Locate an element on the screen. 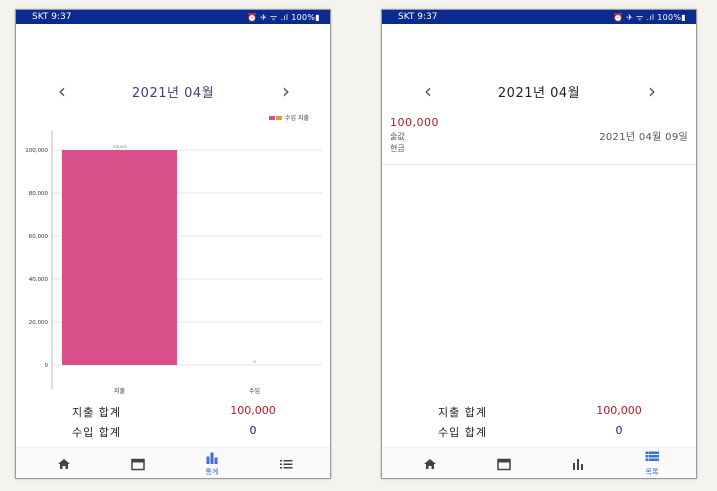  entry-payment-method: 현금 is located at coordinates (397, 148).